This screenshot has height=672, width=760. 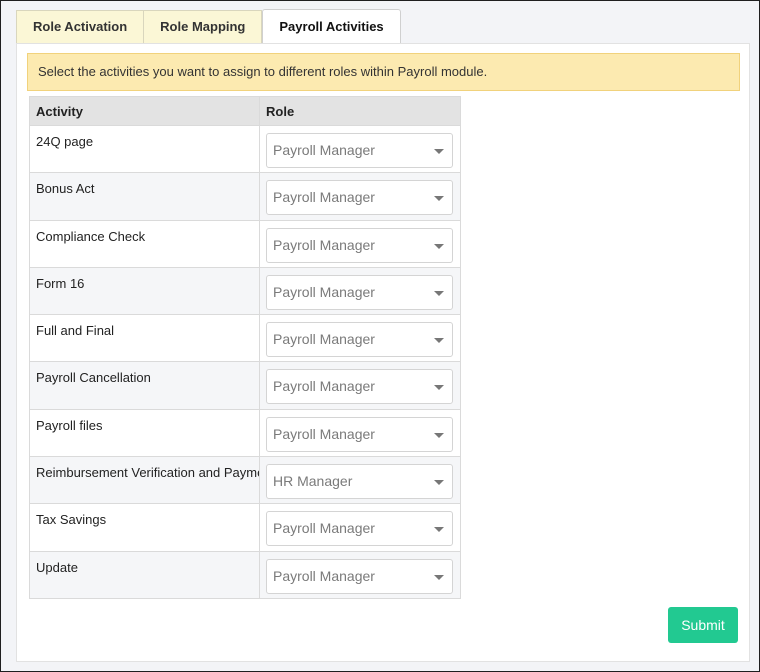 I want to click on table-row: 24Q page Payroll Manager, so click(x=245, y=149).